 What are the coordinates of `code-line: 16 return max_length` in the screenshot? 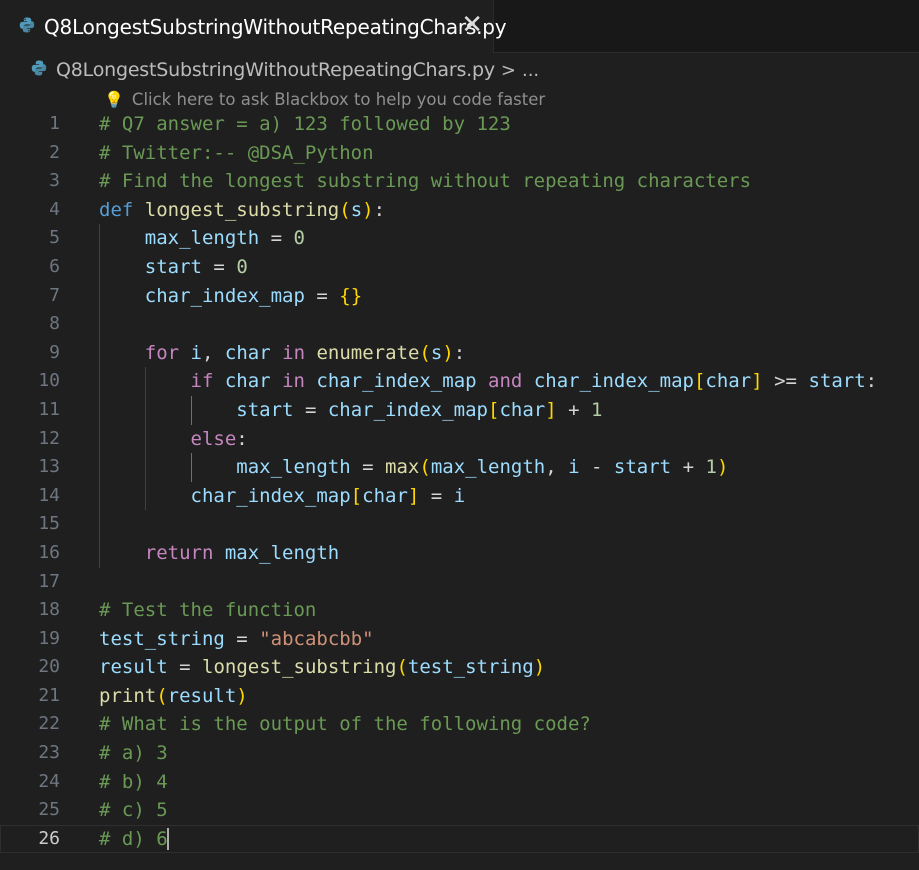 It's located at (459, 553).